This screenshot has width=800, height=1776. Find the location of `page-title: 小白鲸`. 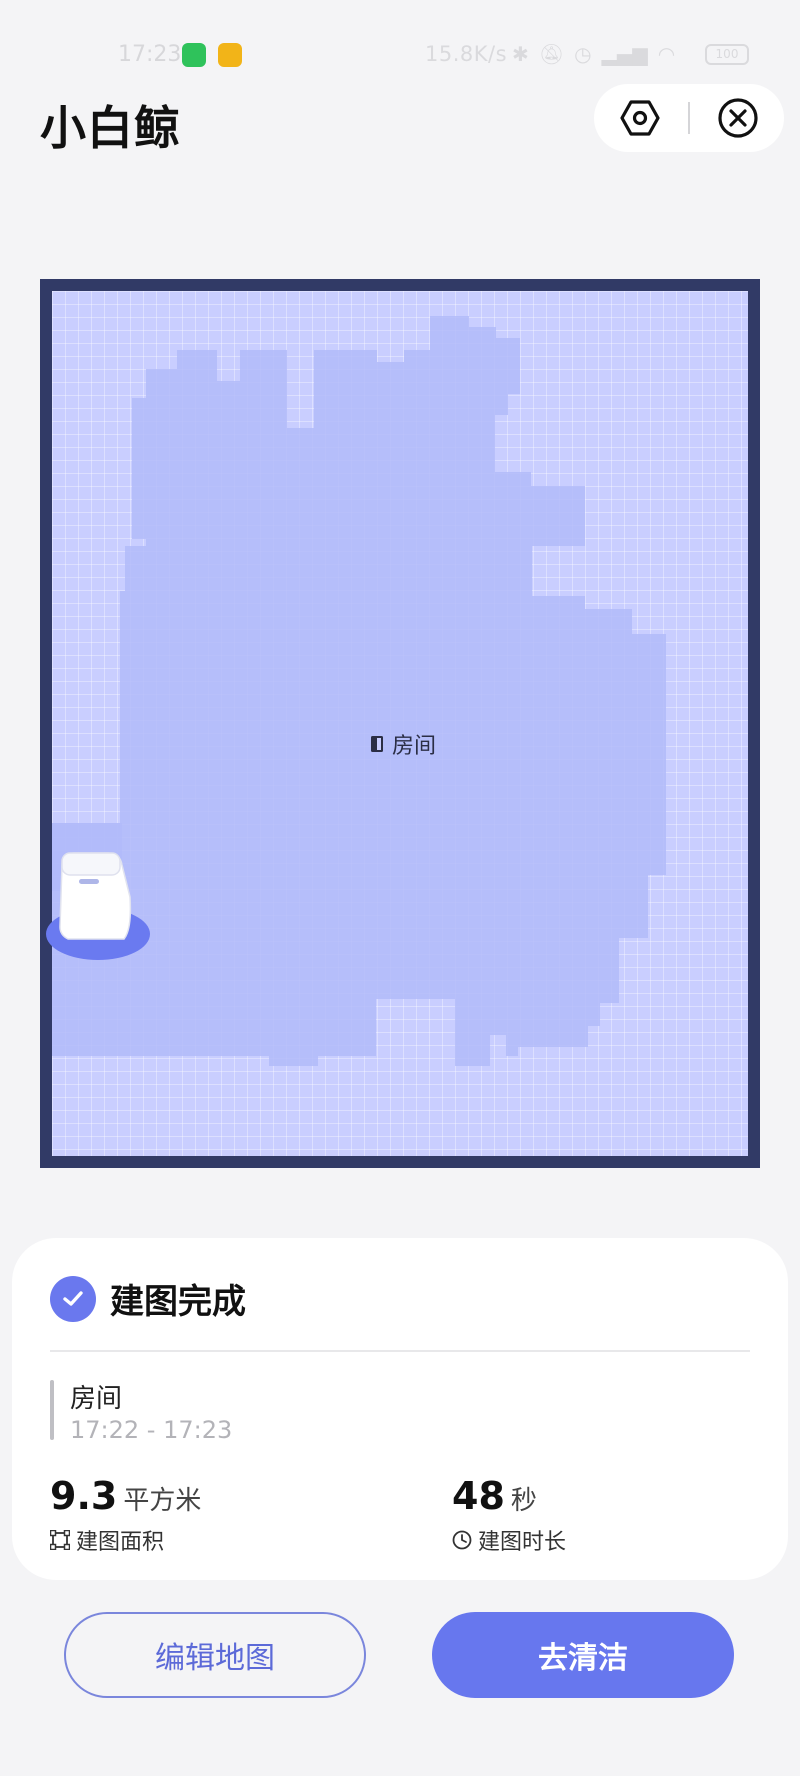

page-title: 小白鲸 is located at coordinates (110, 128).